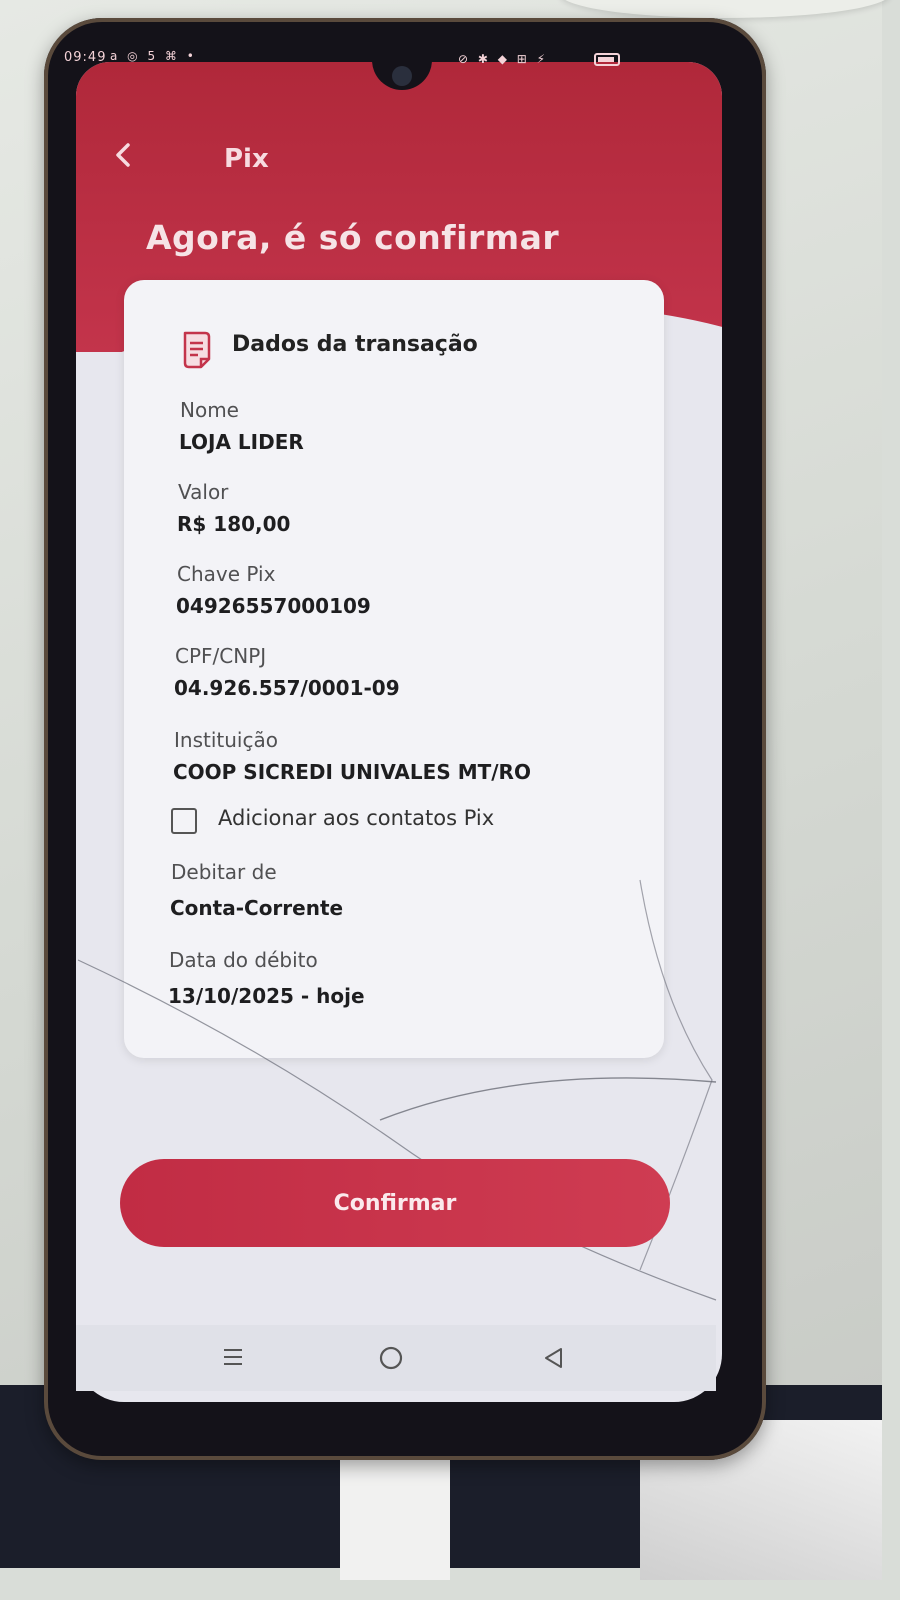 This screenshot has height=1600, width=900. I want to click on field-label-nome: Nome, so click(209, 410).